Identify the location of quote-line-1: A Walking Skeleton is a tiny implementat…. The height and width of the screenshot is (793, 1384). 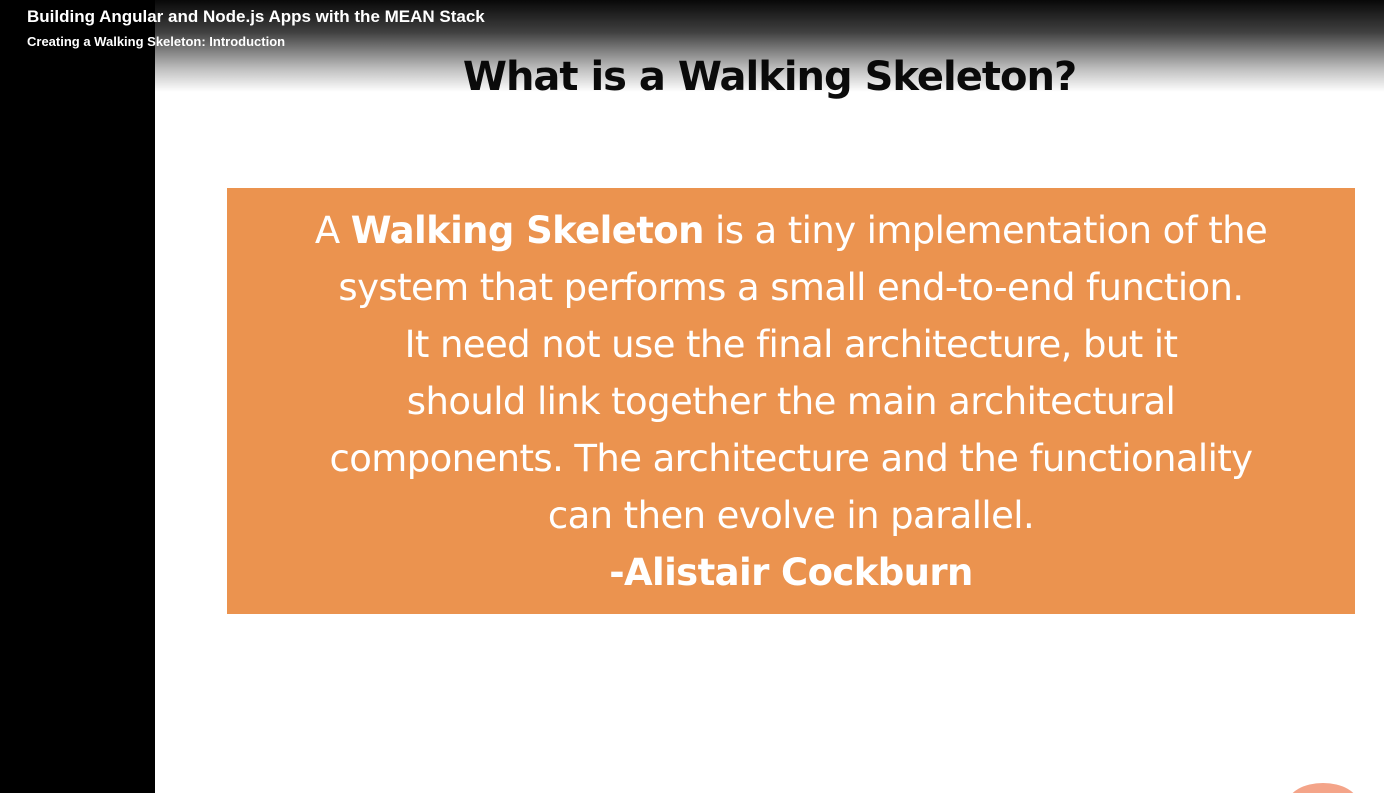
(791, 230).